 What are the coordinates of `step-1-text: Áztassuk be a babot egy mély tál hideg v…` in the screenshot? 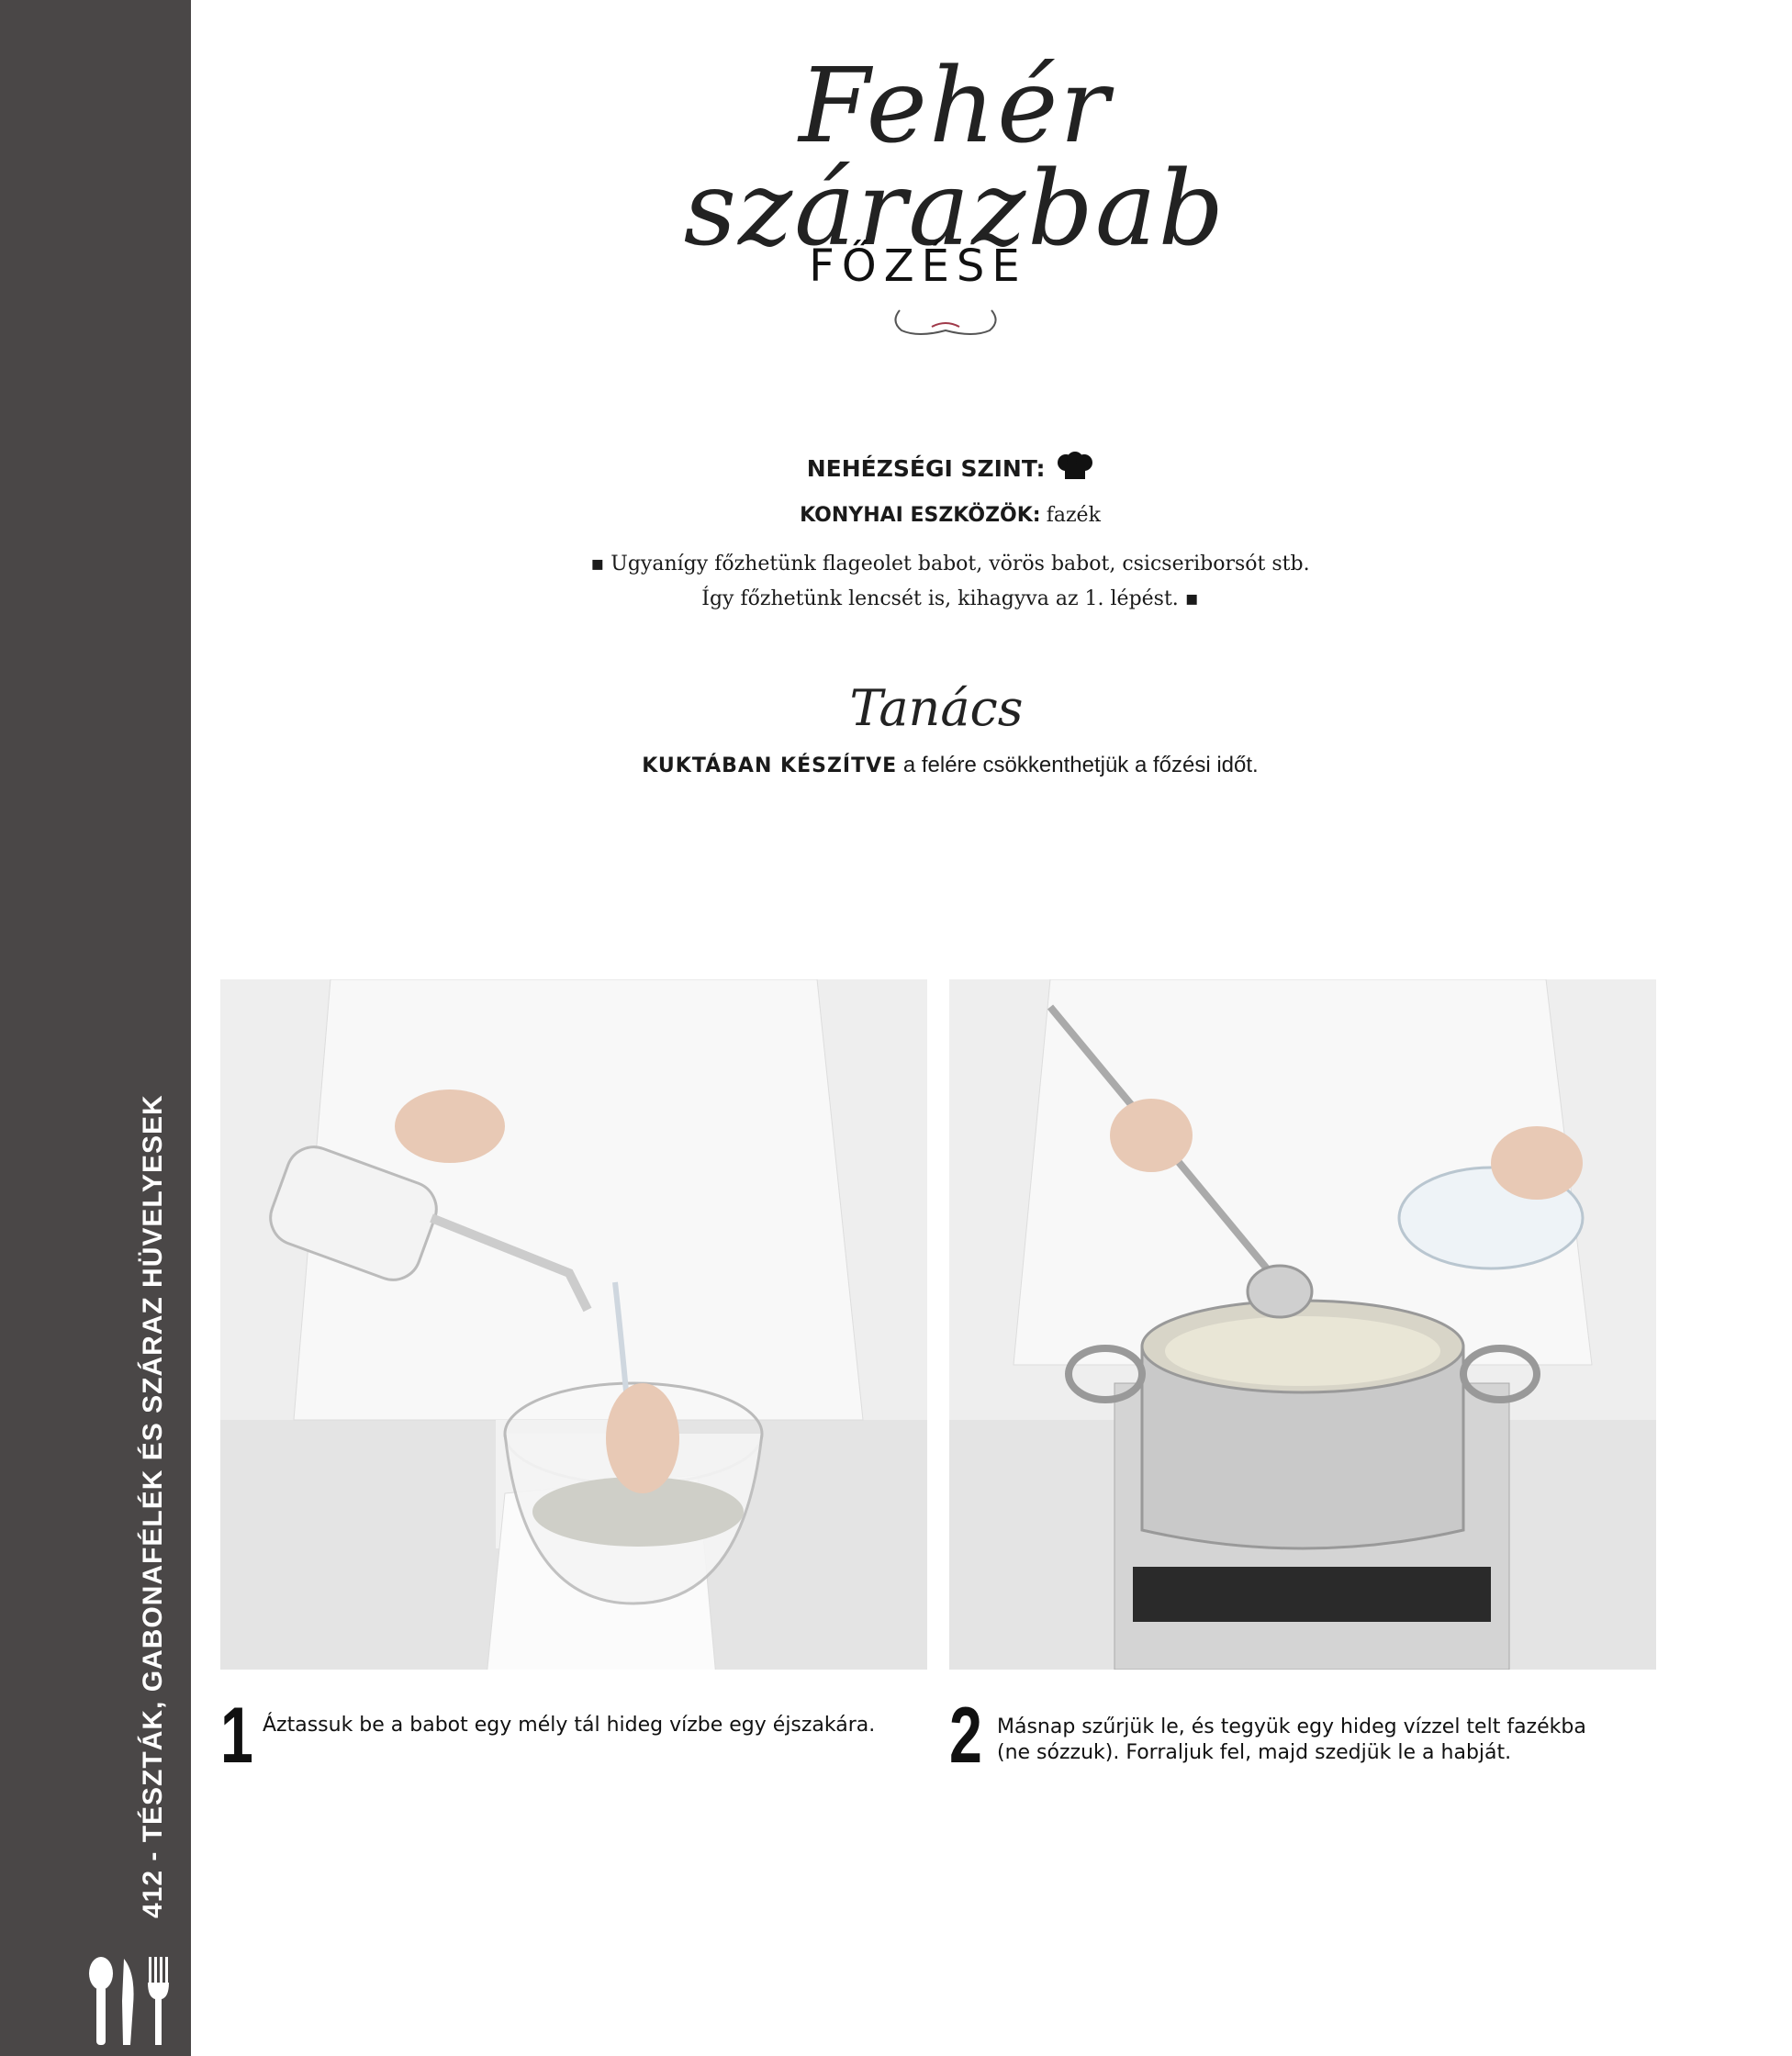 It's located at (569, 1725).